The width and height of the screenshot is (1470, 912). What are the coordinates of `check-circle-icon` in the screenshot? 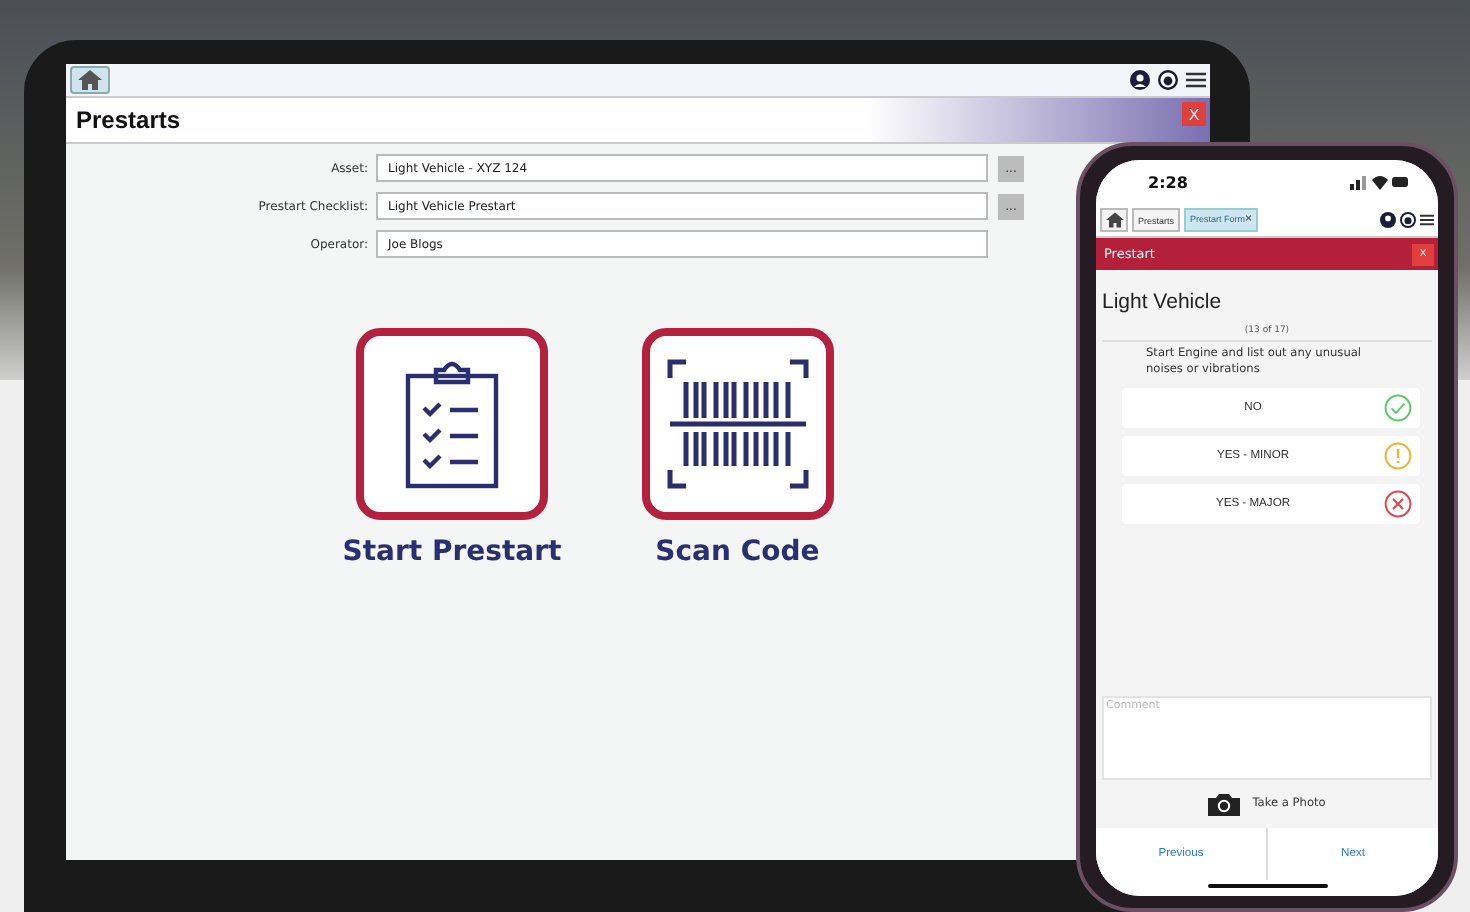 It's located at (1398, 407).